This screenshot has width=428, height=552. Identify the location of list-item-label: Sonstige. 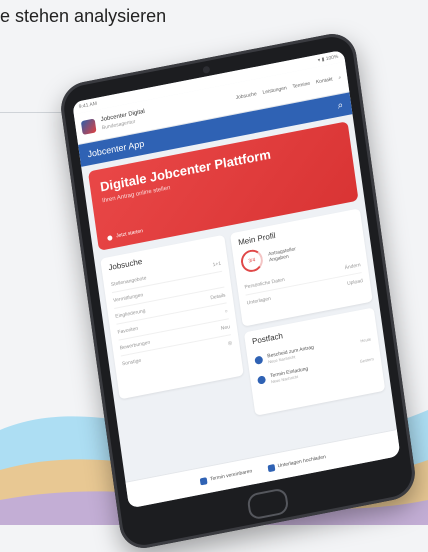
(131, 362).